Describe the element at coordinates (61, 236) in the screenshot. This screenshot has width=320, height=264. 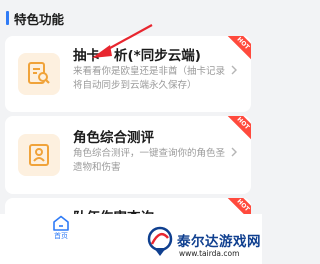
I see `home-label: 首页` at that location.